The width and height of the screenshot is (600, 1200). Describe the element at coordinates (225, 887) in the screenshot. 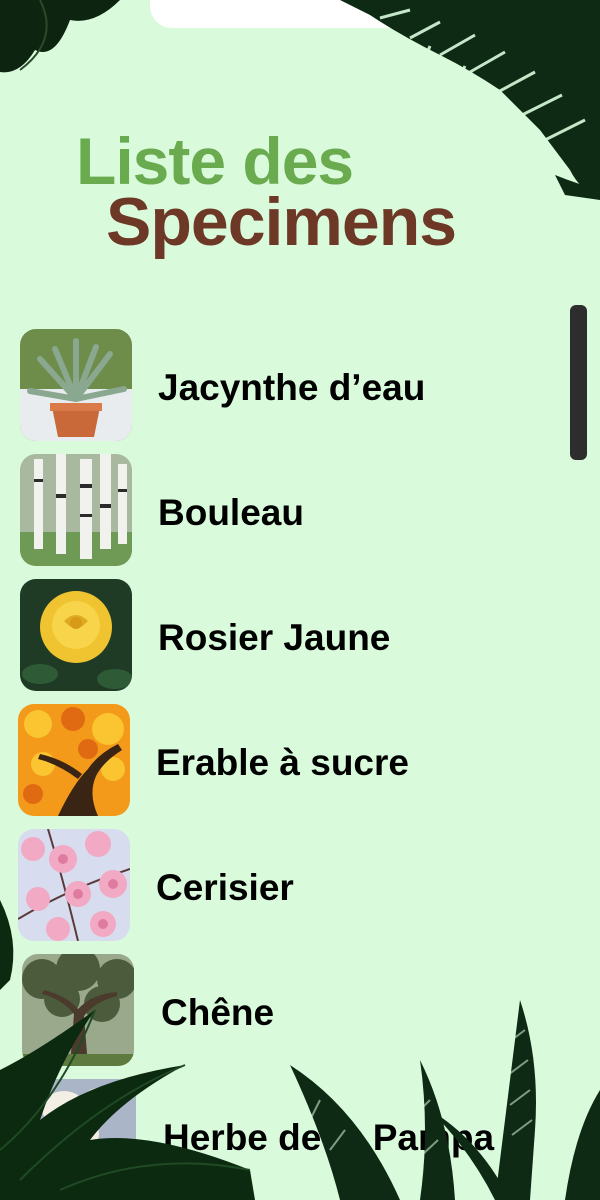

I see `specimen-name: Cerisier` at that location.